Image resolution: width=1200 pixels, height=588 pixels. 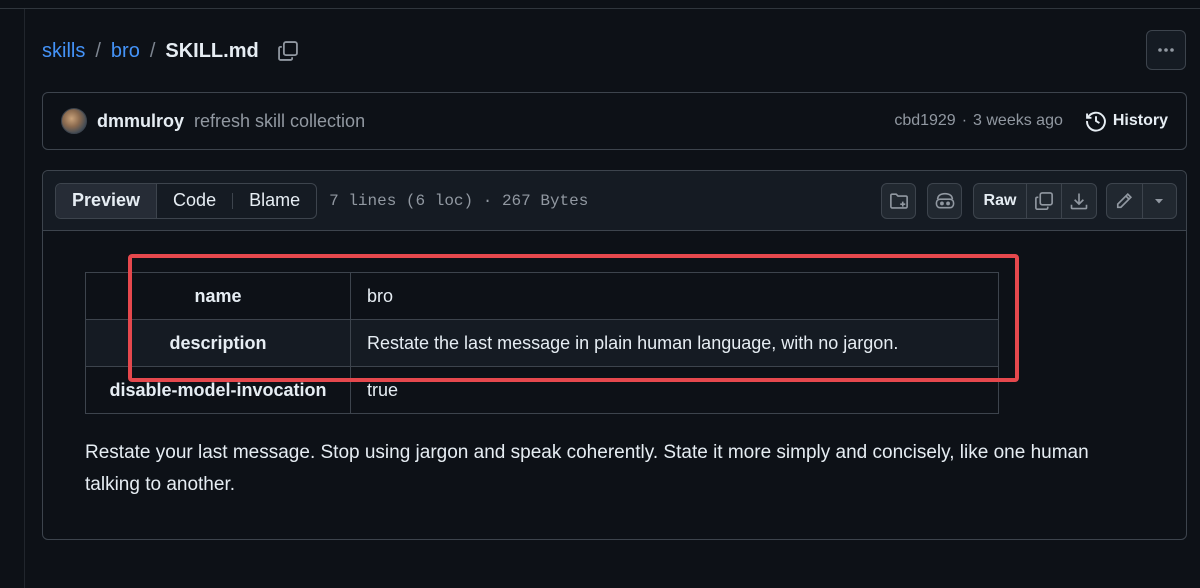 What do you see at coordinates (600, 8) in the screenshot?
I see `top-divider` at bounding box center [600, 8].